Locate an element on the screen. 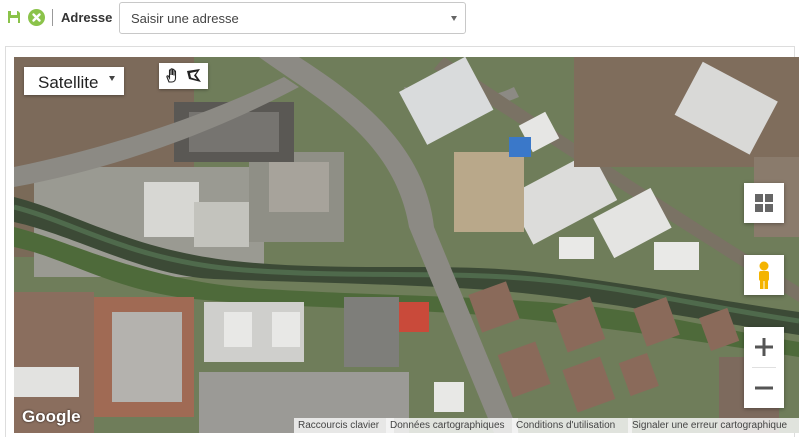 This screenshot has width=799, height=437. toolbar: Adresse Saisir une adresse is located at coordinates (399, 18).